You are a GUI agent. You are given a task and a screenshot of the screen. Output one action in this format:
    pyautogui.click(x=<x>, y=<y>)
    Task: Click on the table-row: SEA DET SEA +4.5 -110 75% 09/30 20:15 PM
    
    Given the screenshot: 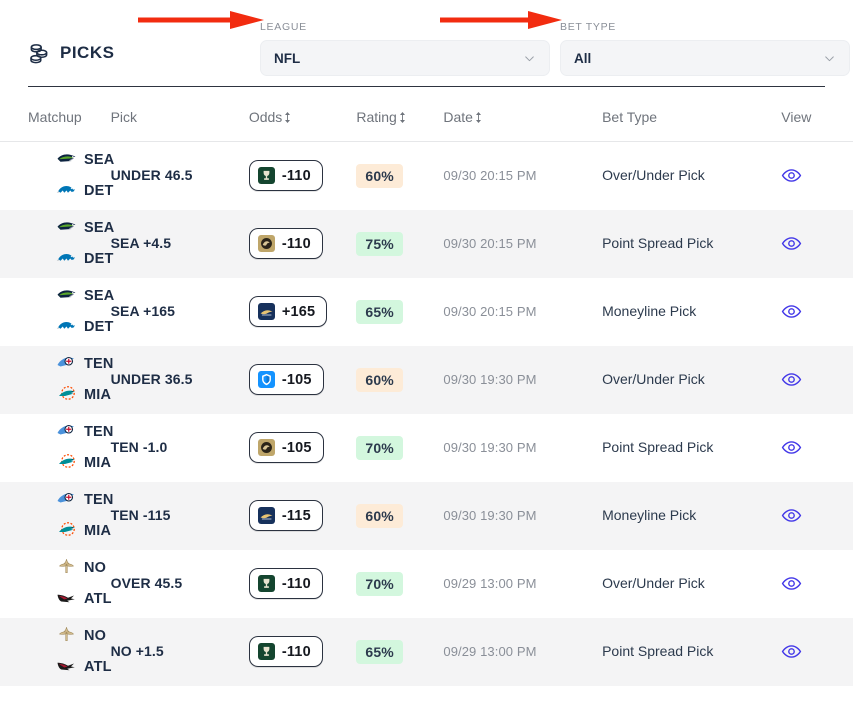 What is the action you would take?
    pyautogui.click(x=426, y=243)
    